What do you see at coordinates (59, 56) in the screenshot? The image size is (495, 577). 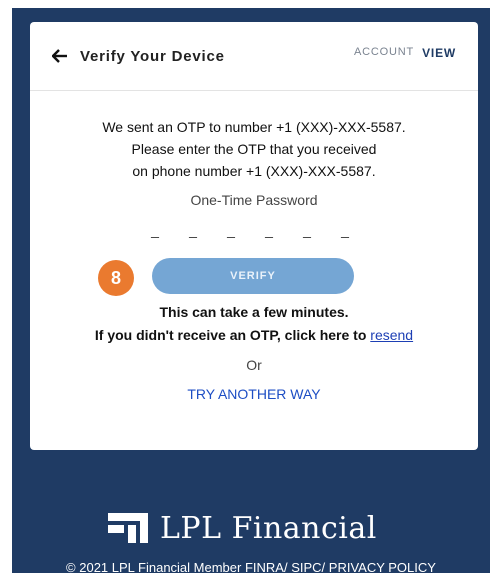 I see `back-arrow-icon` at bounding box center [59, 56].